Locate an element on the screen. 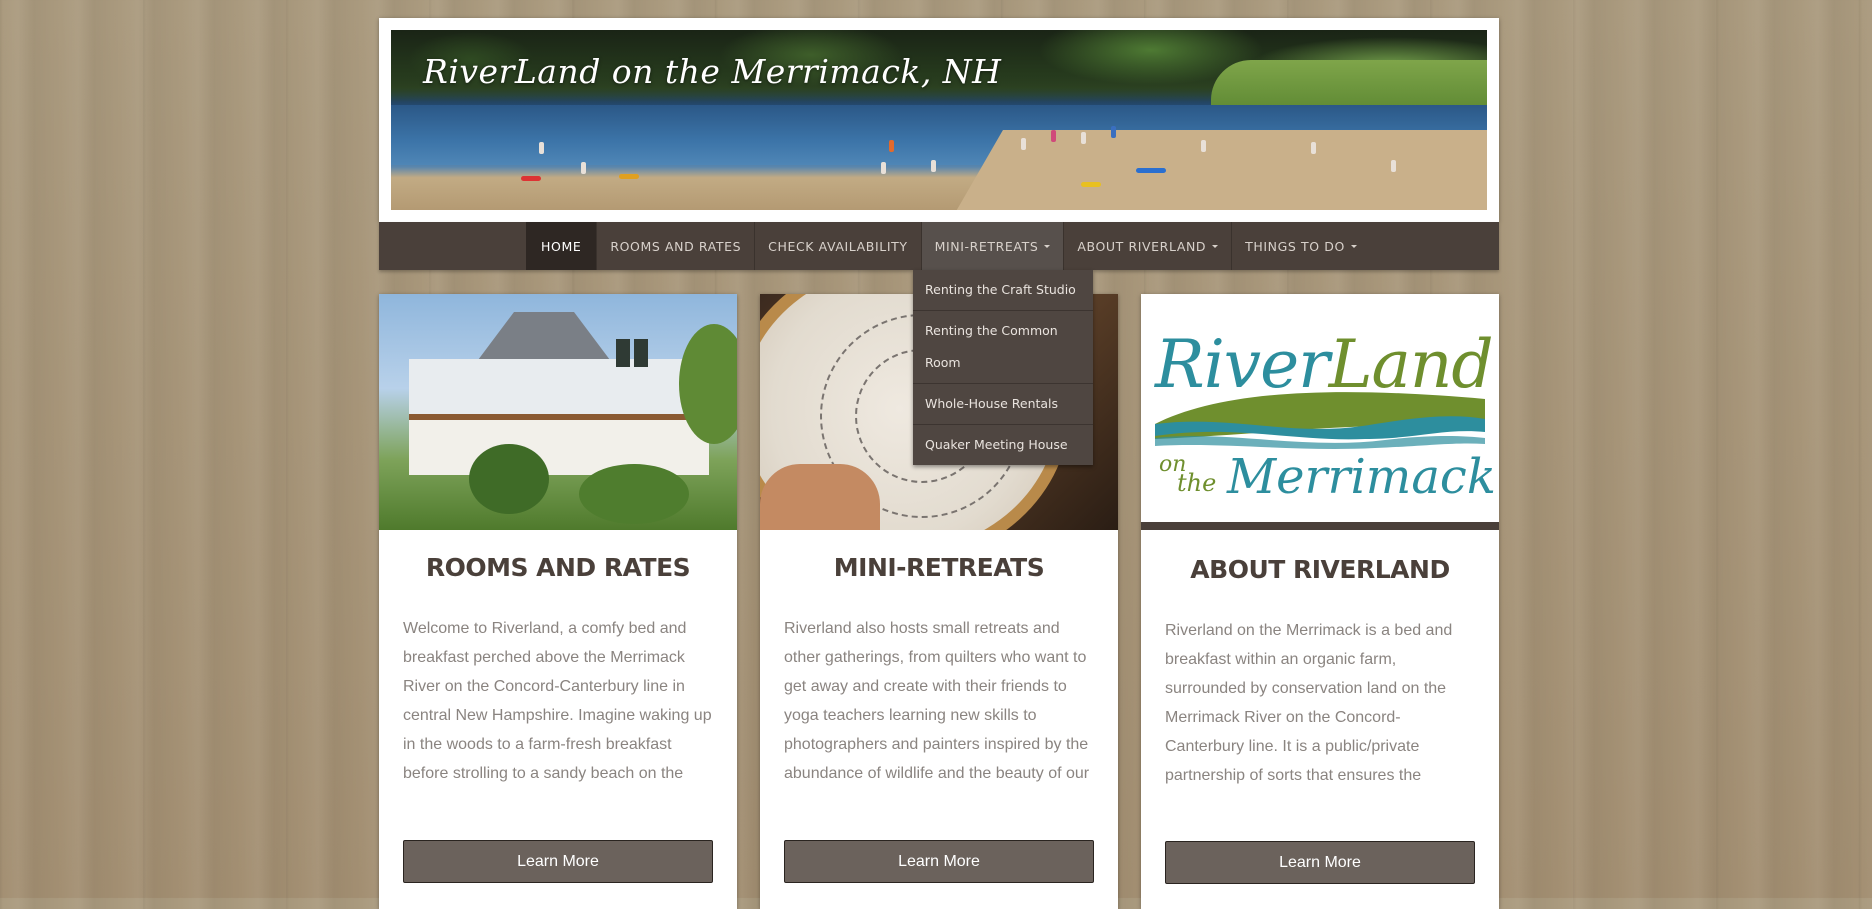 Image resolution: width=1872 pixels, height=909 pixels. dropdown-item-common-room: Renting the Common Room is located at coordinates (1003, 347).